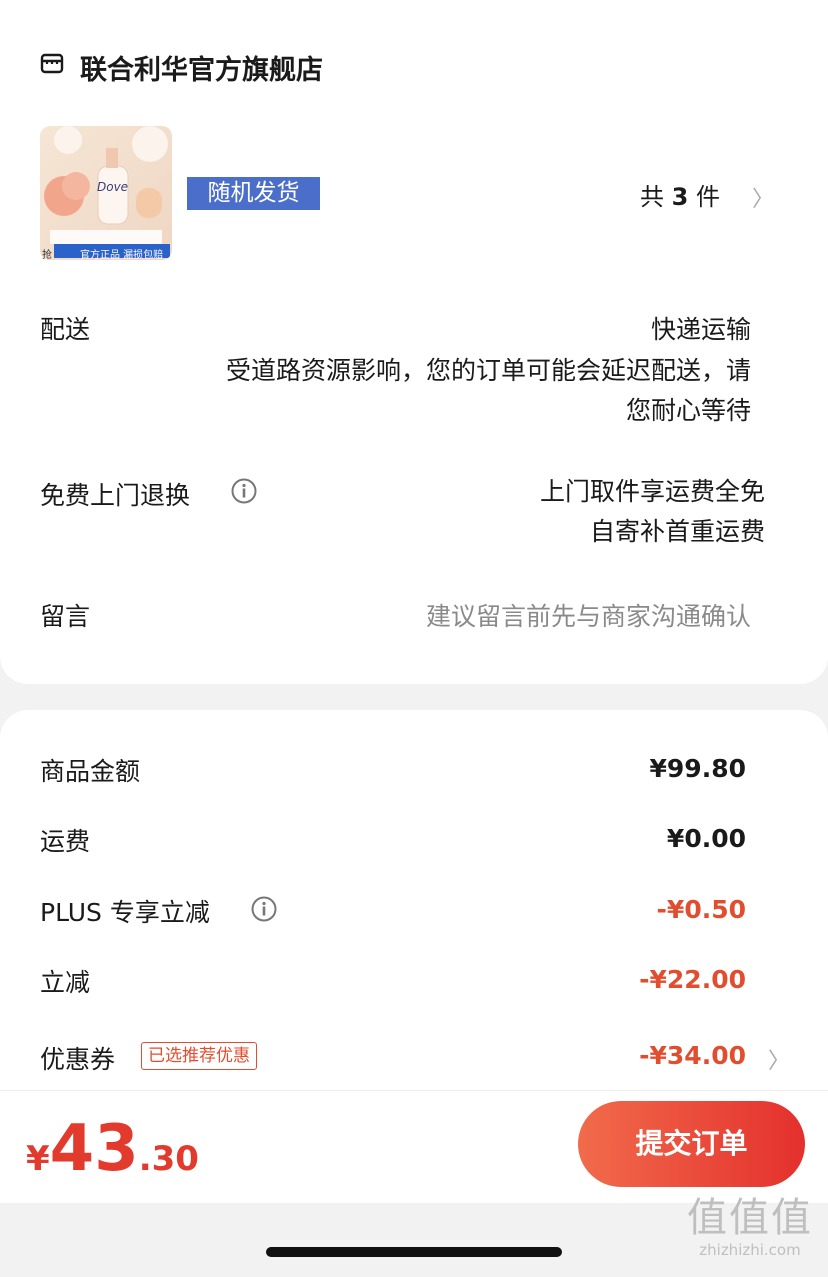 The width and height of the screenshot is (828, 1277). Describe the element at coordinates (122, 255) in the screenshot. I see `thumb-caption: 官方正品 漏损包赔` at that location.